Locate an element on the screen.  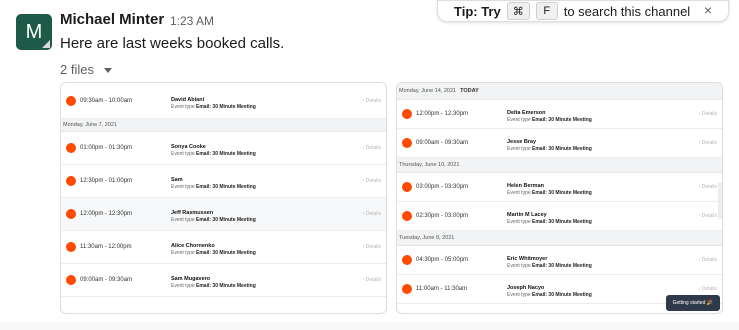
avatar-corner-mark is located at coordinates (46, 44).